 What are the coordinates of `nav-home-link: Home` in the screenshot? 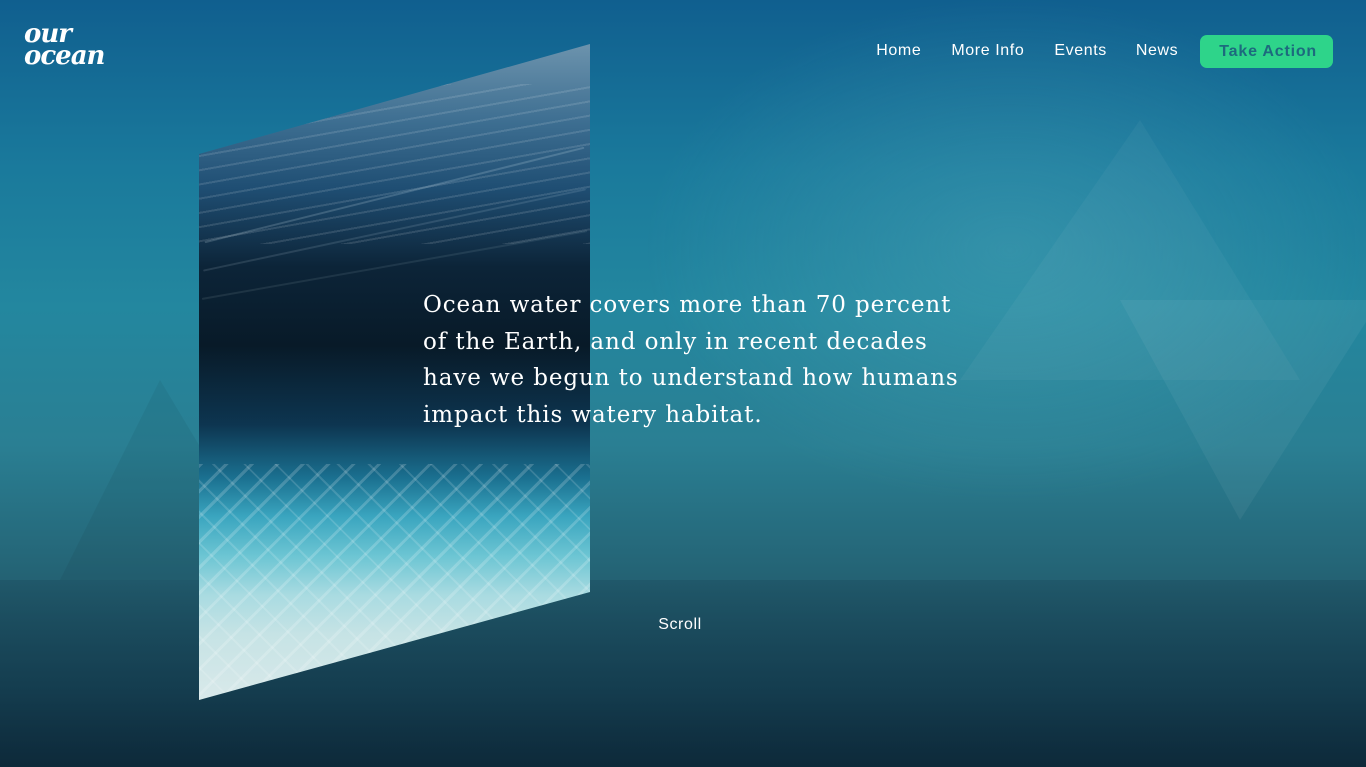 It's located at (898, 51).